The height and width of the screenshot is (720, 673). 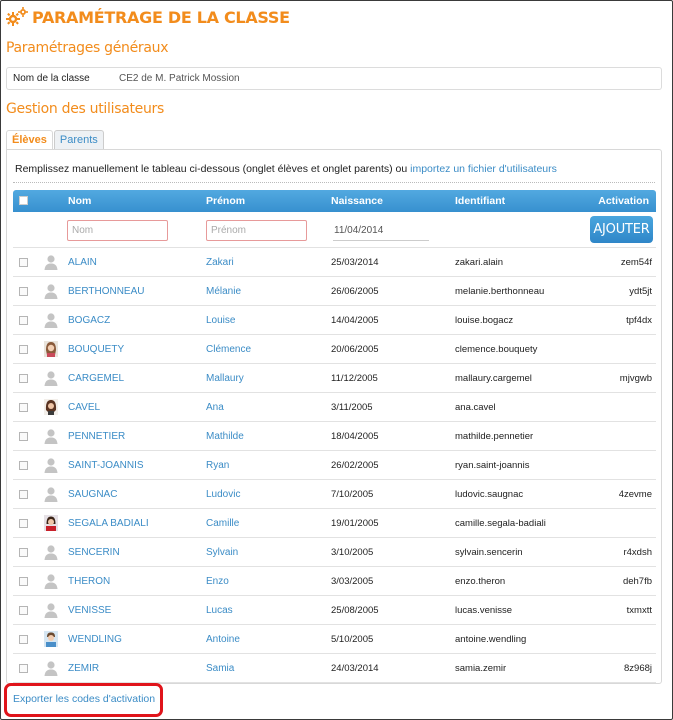 I want to click on student-lastname-link: VENISSE, so click(x=89, y=610).